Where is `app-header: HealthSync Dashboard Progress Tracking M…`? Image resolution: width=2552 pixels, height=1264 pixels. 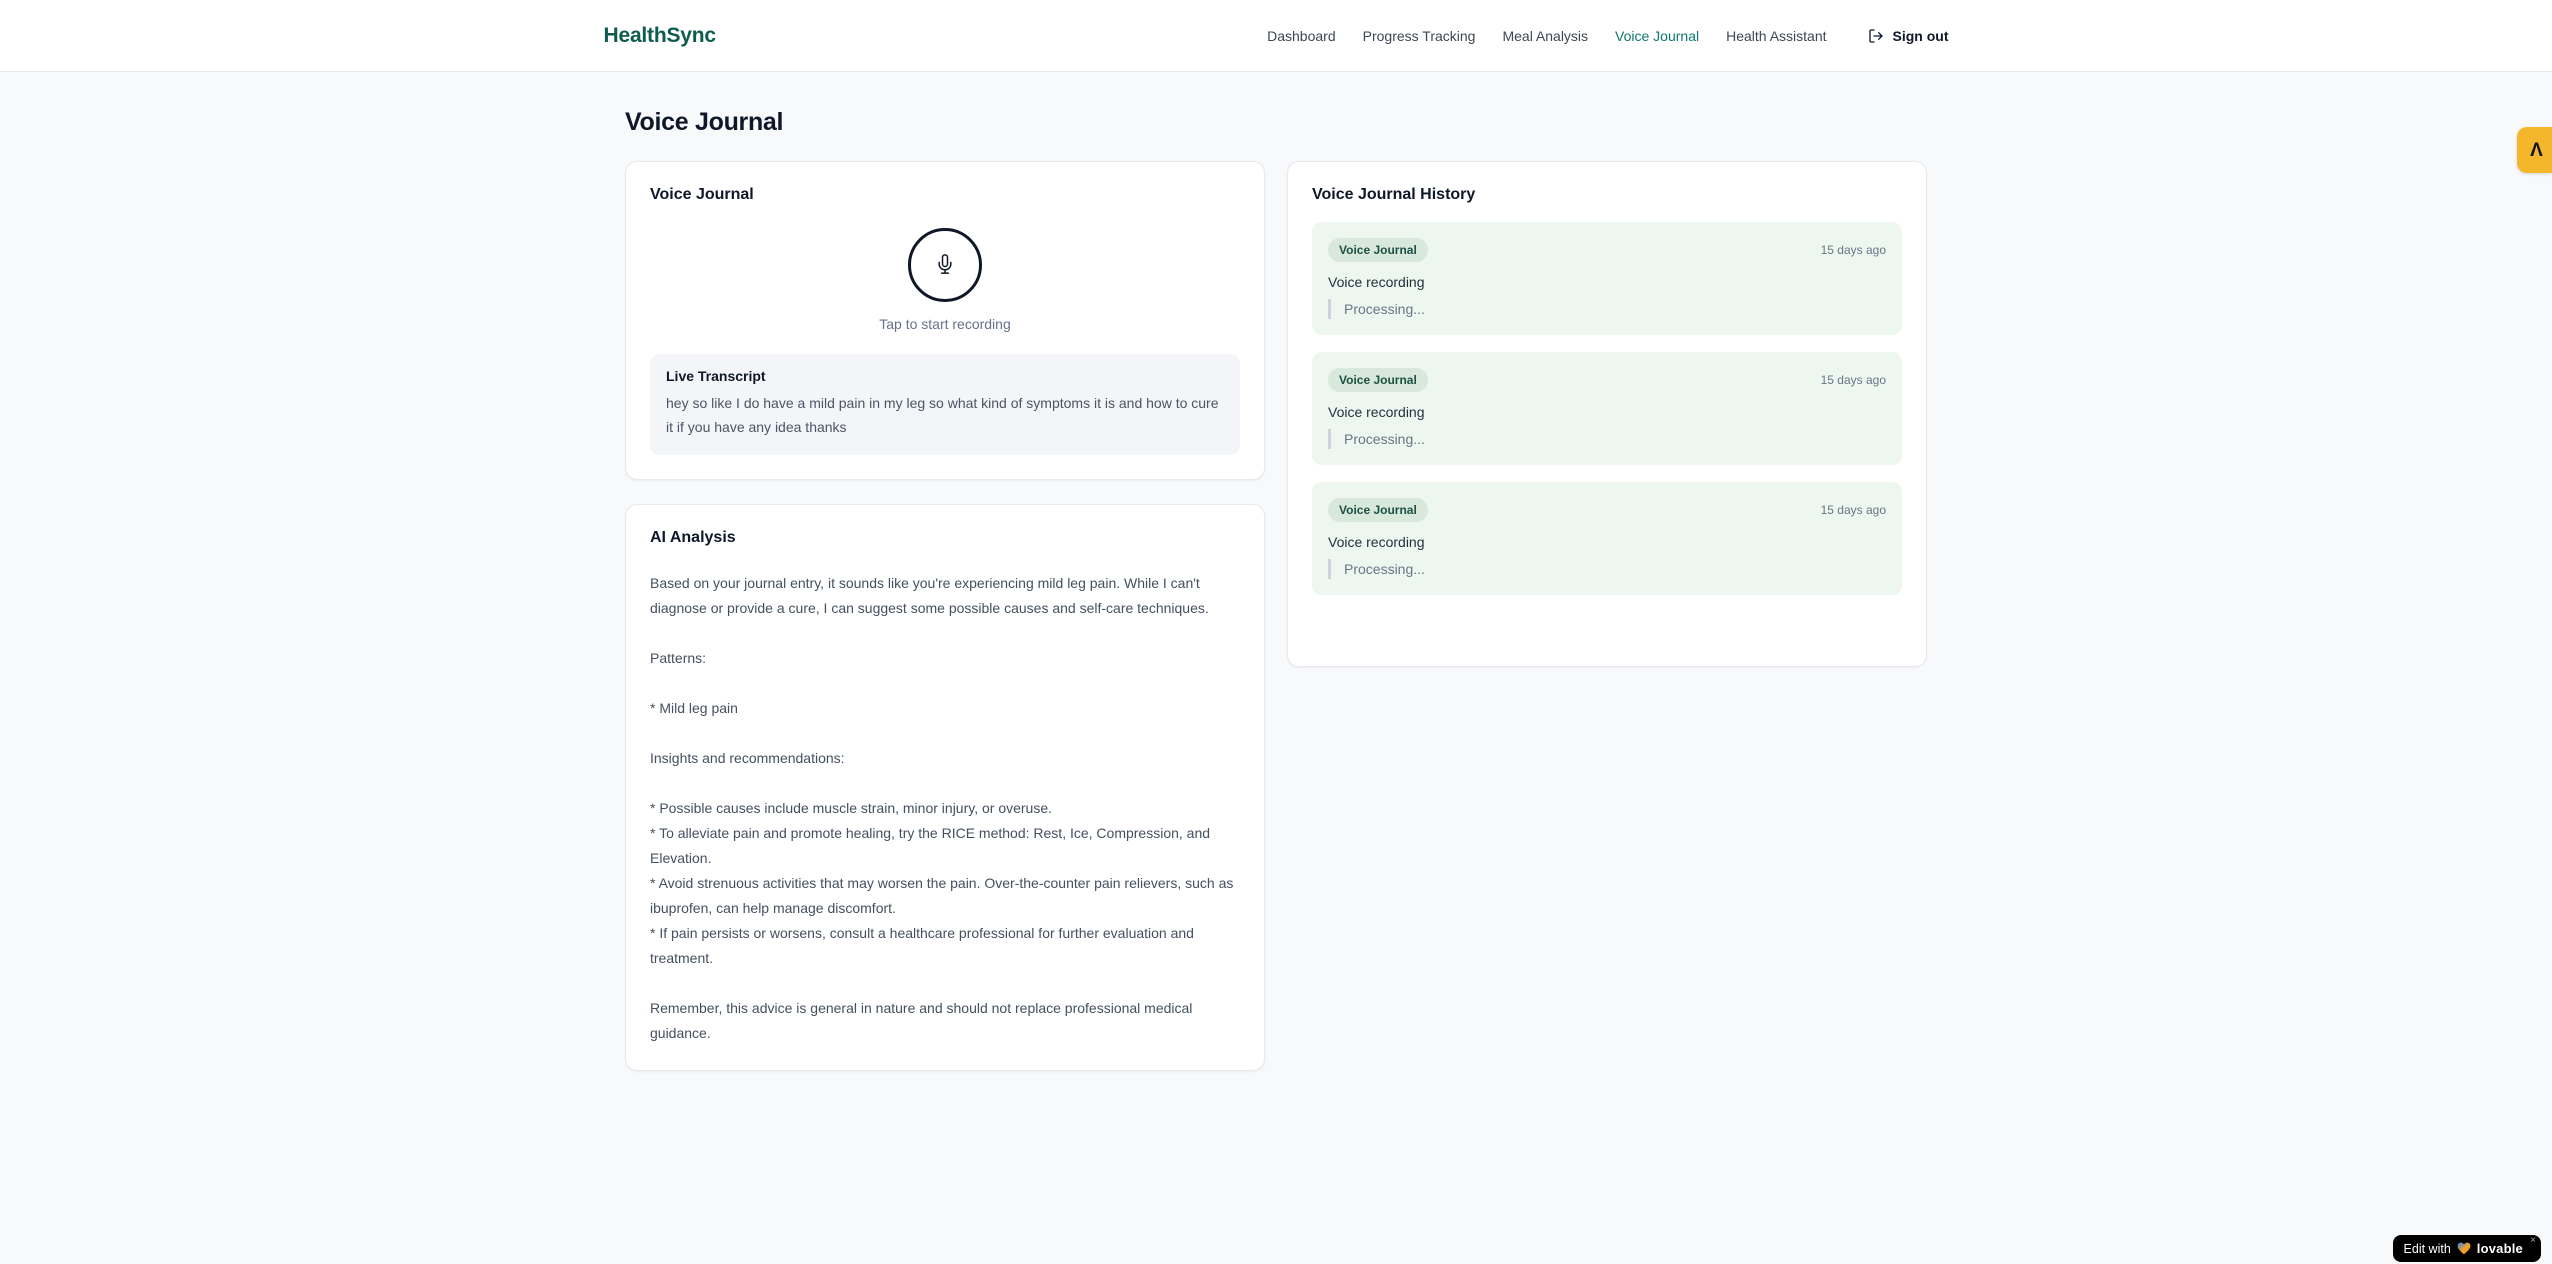 app-header: HealthSync Dashboard Progress Tracking M… is located at coordinates (1276, 36).